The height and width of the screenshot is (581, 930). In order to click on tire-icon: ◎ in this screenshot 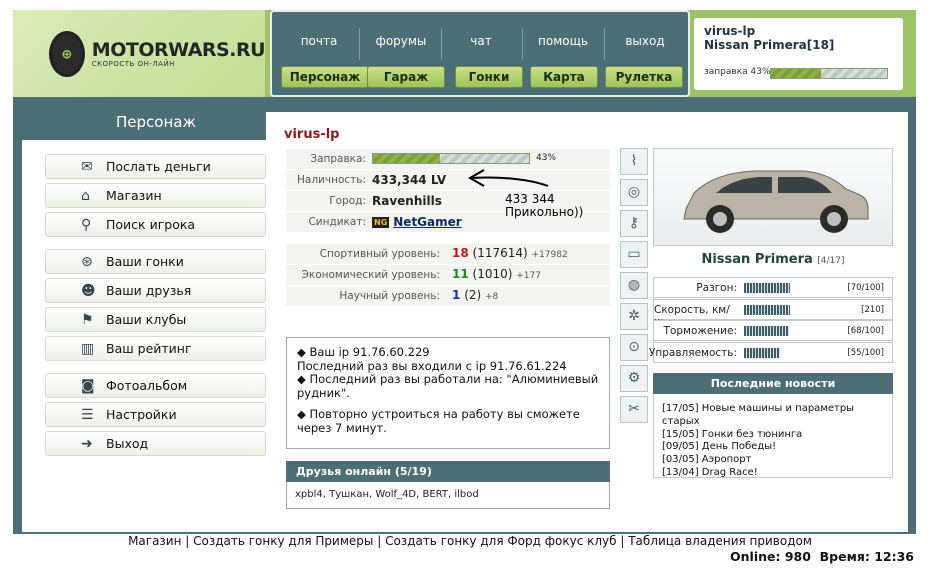, I will do `click(634, 192)`.